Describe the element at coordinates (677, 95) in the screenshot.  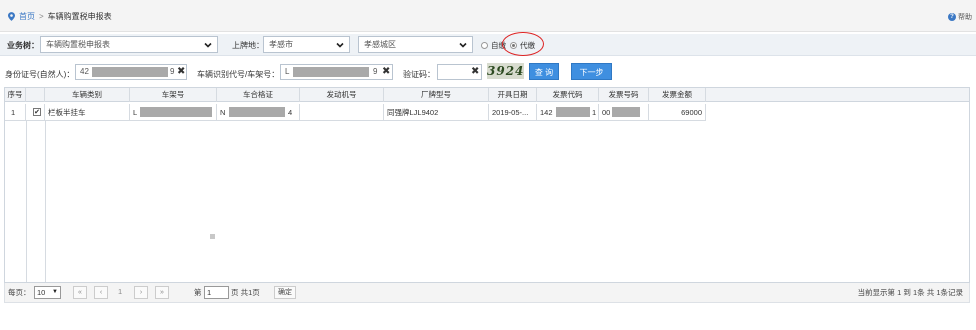
I see `col-header-amount: 发票金额` at that location.